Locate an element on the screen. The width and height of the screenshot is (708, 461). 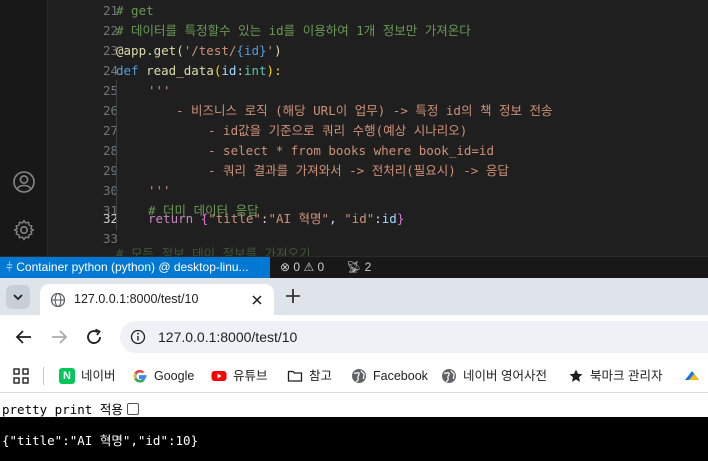
bookmark-manager: 북마크 관리자 is located at coordinates (620, 376).